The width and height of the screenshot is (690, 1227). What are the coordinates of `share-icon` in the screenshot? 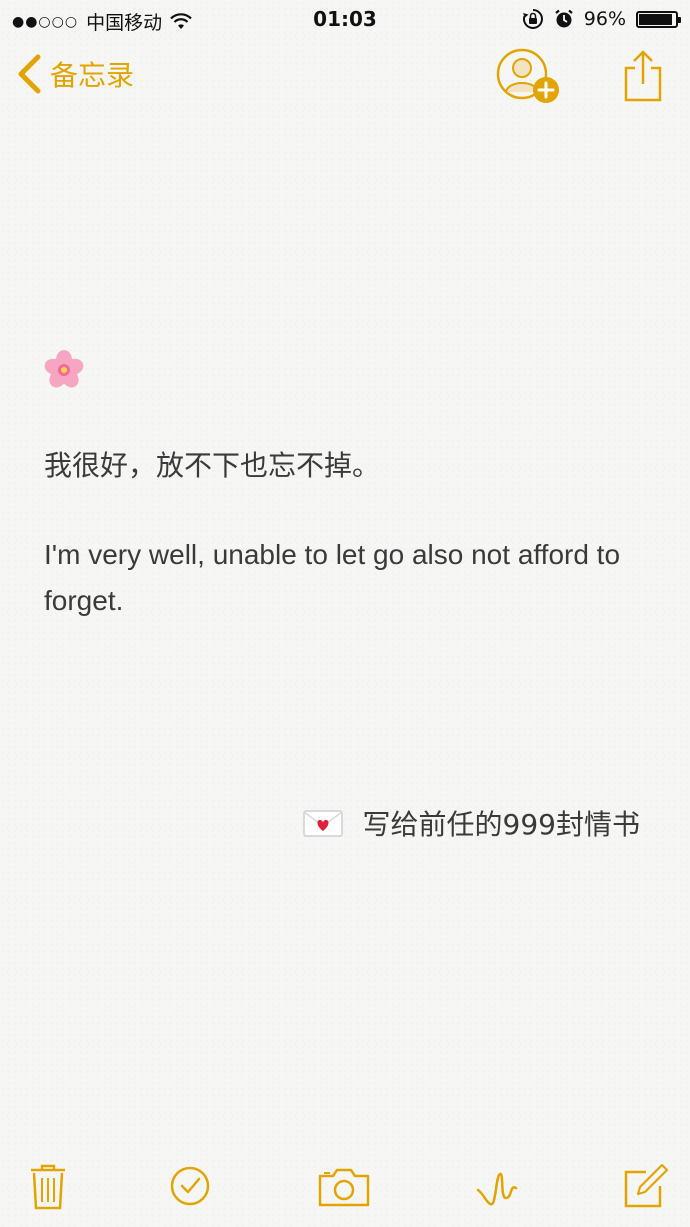 It's located at (643, 76).